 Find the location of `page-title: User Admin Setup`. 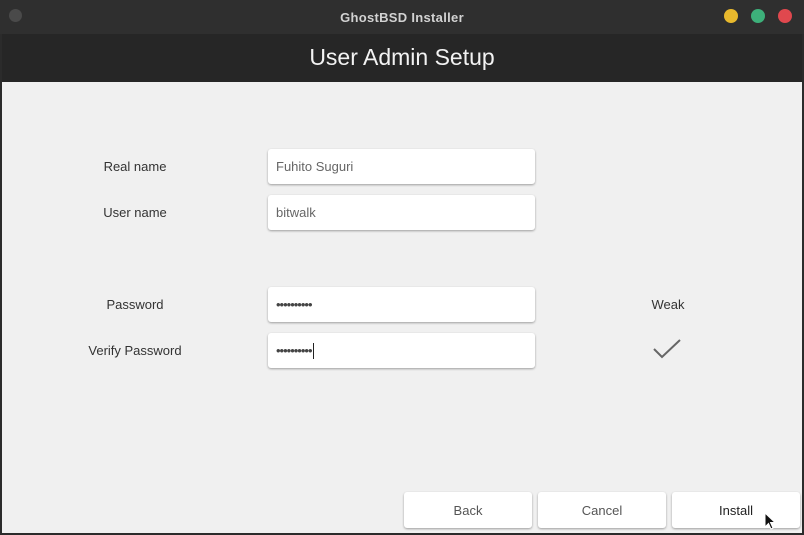

page-title: User Admin Setup is located at coordinates (402, 57).